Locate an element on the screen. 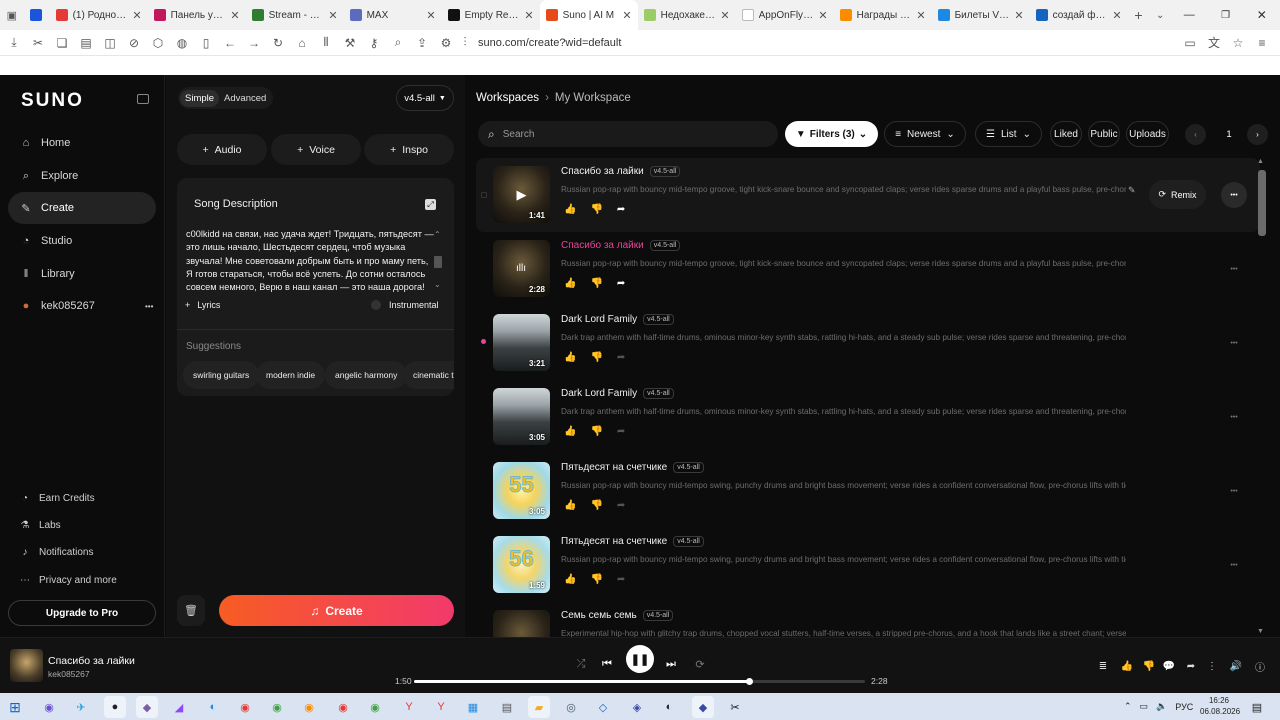 This screenshot has height=720, width=1280. song-title: Dark Lord Family v4.5-all is located at coordinates (617, 393).